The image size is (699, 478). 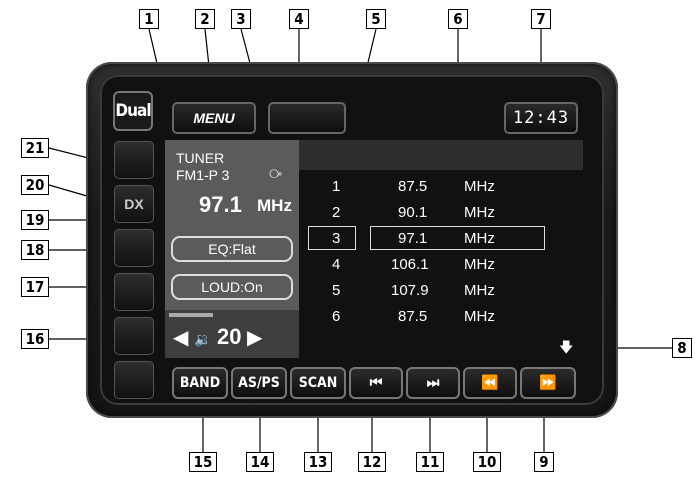 I want to click on scroll-down-icon: 🡇, so click(x=566, y=349).